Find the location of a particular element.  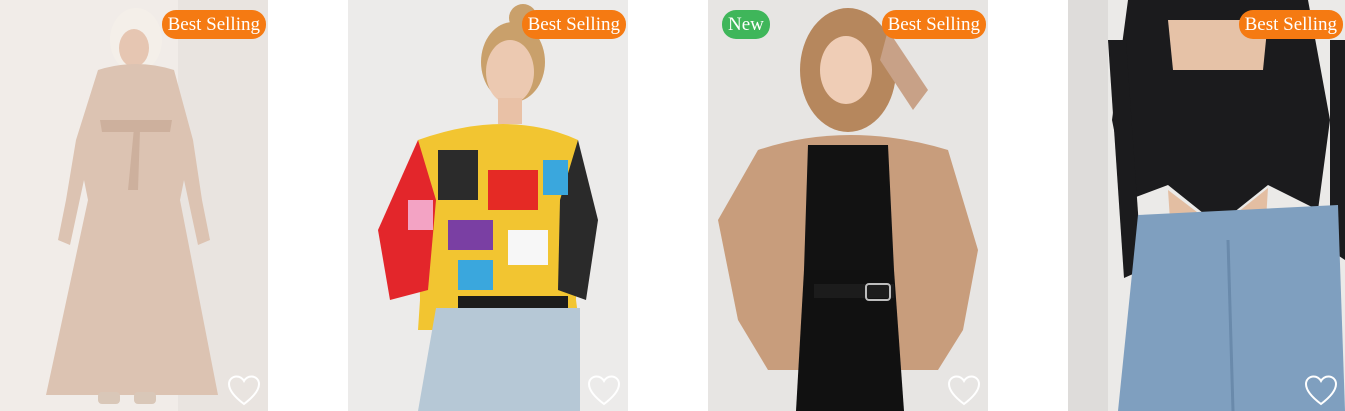

badge-new: New is located at coordinates (746, 24).